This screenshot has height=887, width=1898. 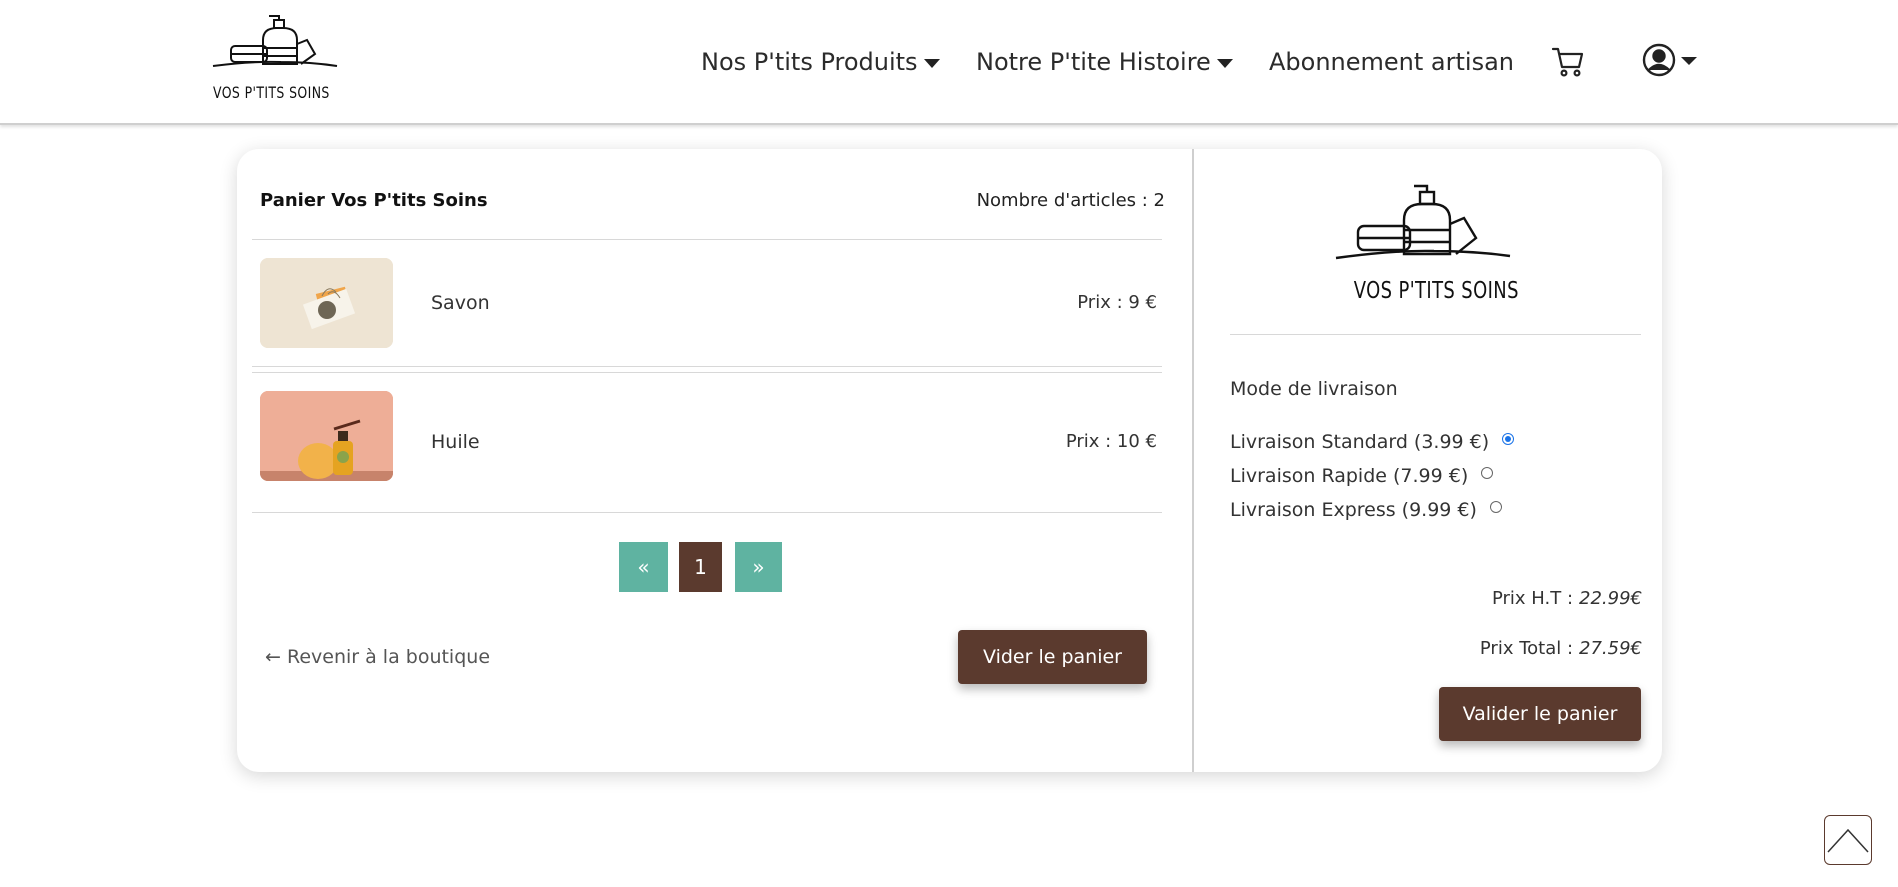 I want to click on price-total-value: 27.59€, so click(x=1610, y=648).